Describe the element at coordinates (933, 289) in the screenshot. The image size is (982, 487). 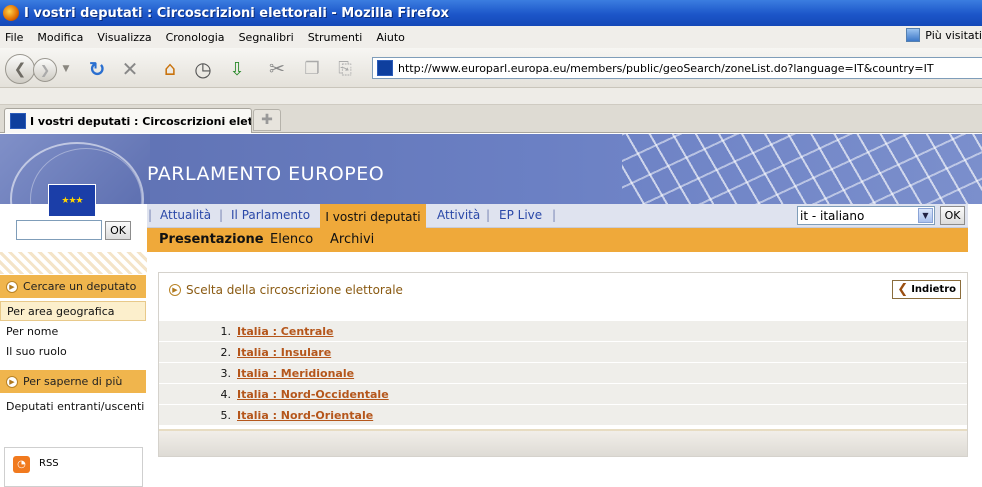
I see `back-button-label: Indietro` at that location.